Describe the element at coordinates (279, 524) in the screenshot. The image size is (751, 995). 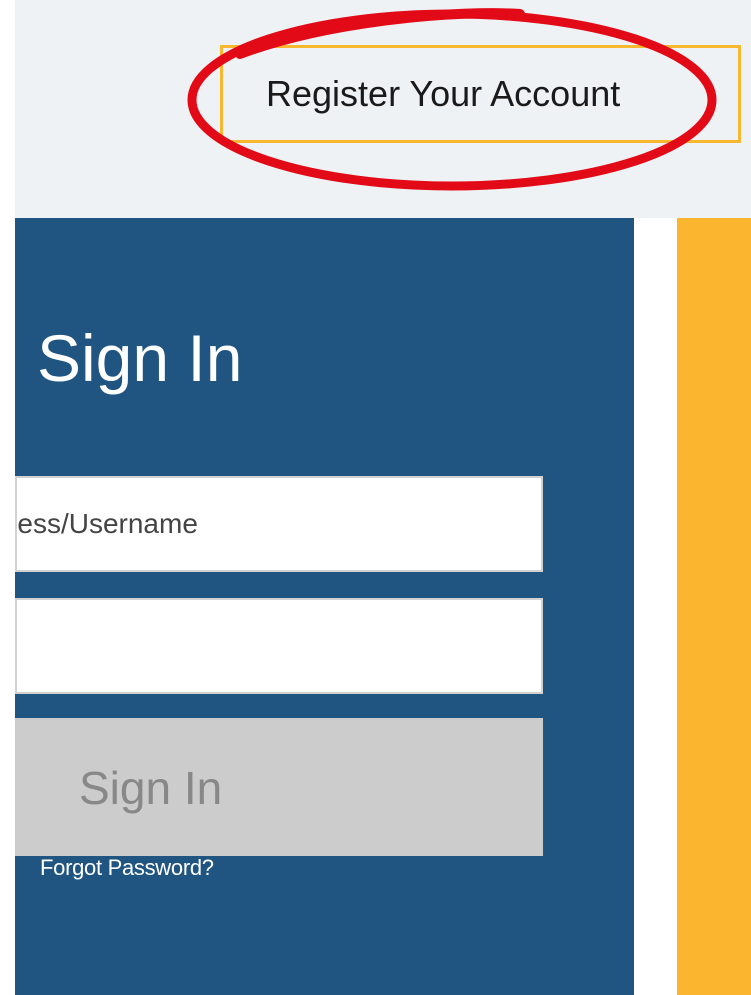
I see `username-input` at that location.